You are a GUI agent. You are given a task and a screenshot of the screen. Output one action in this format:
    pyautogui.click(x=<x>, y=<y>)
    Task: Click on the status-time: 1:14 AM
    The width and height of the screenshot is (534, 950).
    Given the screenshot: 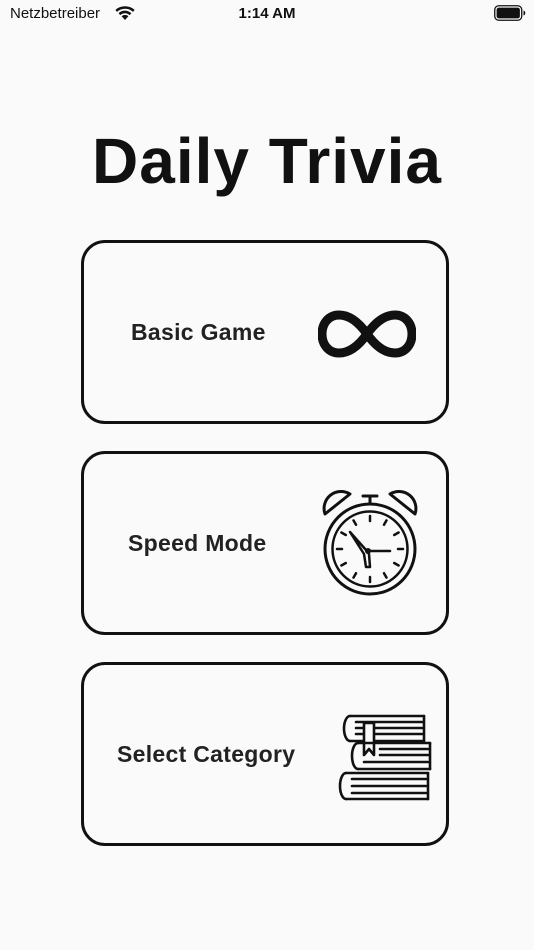 What is the action you would take?
    pyautogui.click(x=267, y=13)
    